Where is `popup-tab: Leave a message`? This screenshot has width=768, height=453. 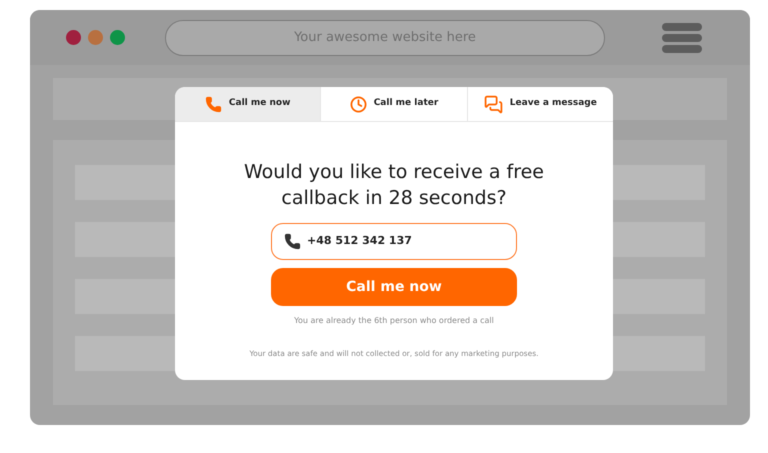 popup-tab: Leave a message is located at coordinates (539, 104).